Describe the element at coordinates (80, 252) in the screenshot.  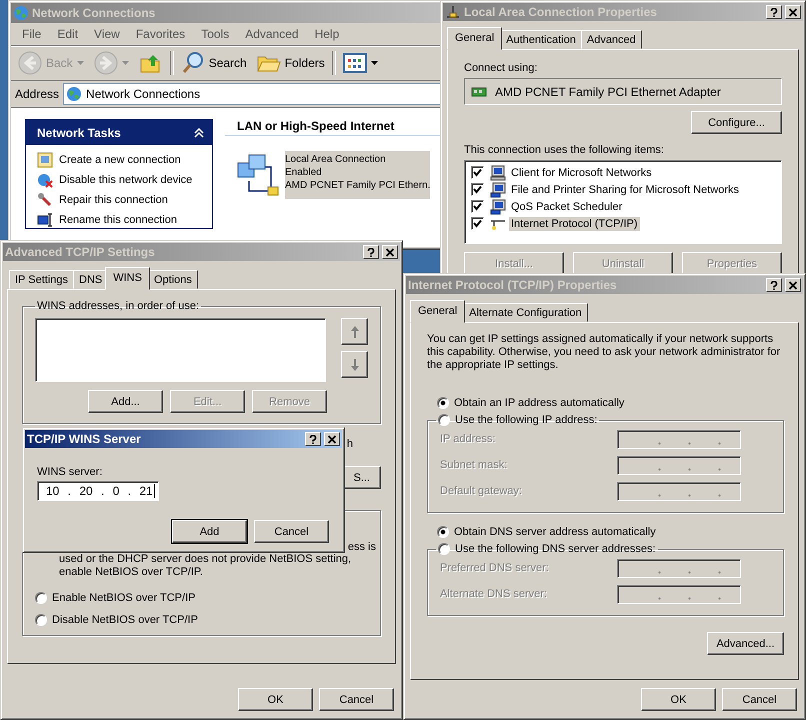
I see `window-title: Advanced TCP/IP Settings` at that location.